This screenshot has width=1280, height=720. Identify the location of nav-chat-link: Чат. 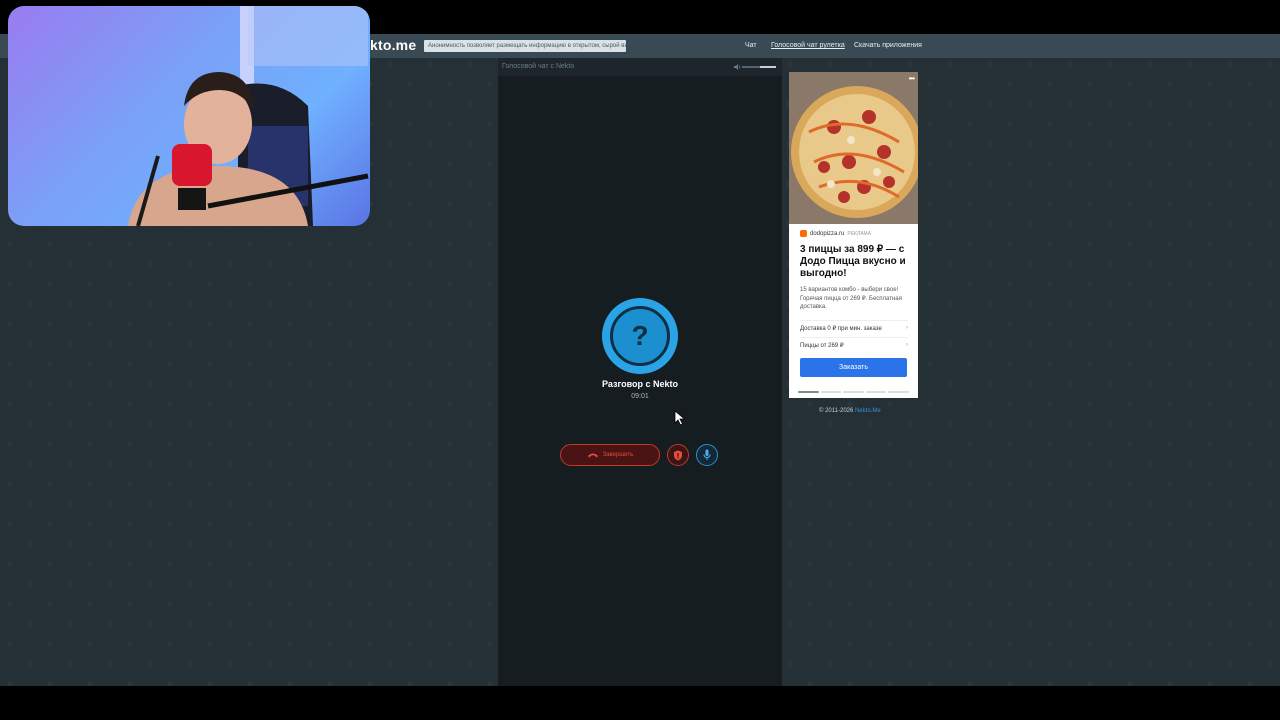
(751, 46).